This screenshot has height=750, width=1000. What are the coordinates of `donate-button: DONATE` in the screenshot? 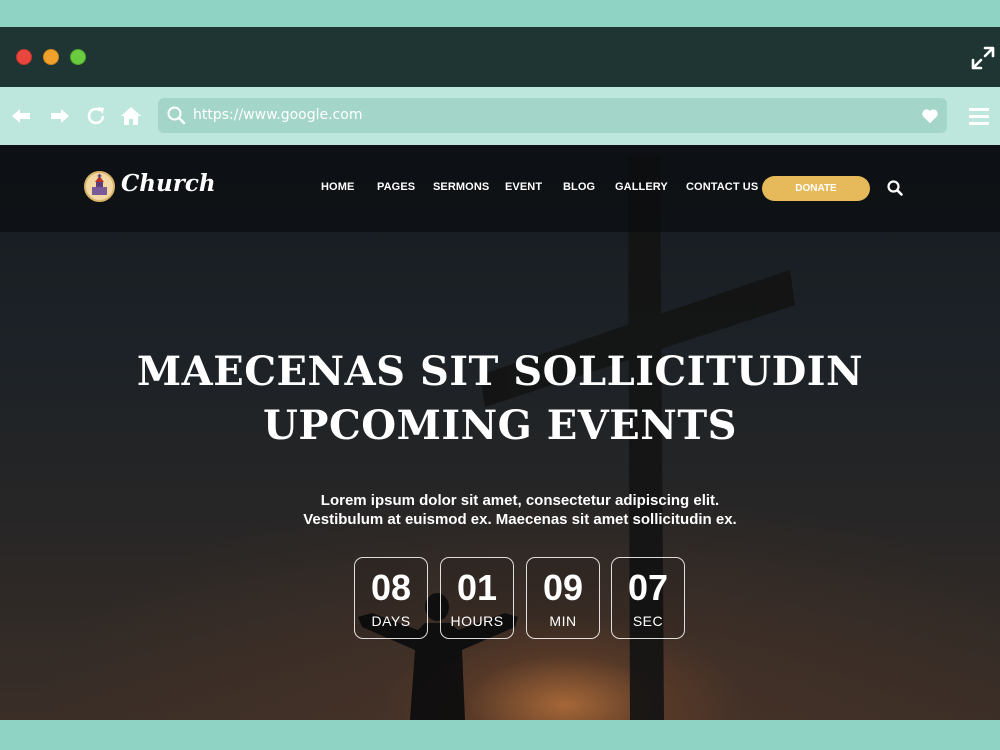 It's located at (816, 188).